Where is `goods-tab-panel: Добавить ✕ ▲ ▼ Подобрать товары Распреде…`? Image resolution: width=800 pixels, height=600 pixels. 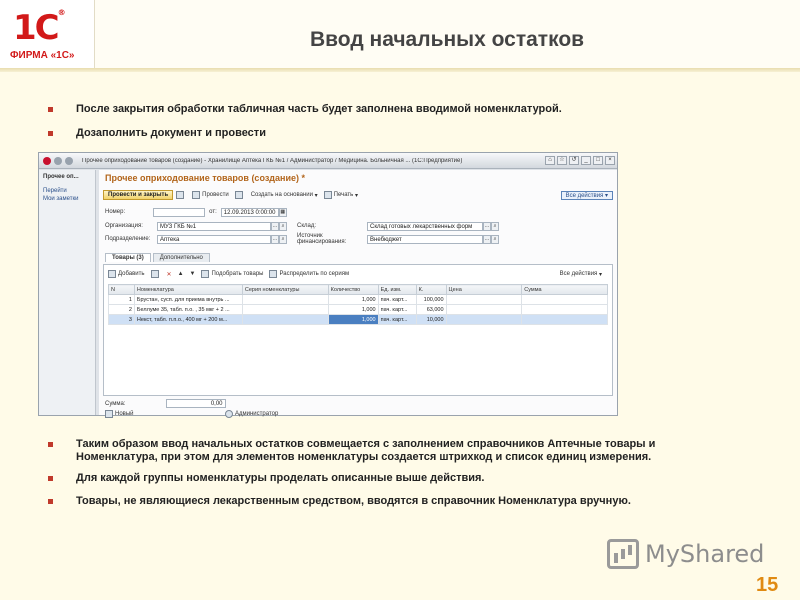 goods-tab-panel: Добавить ✕ ▲ ▼ Подобрать товары Распреде… is located at coordinates (358, 330).